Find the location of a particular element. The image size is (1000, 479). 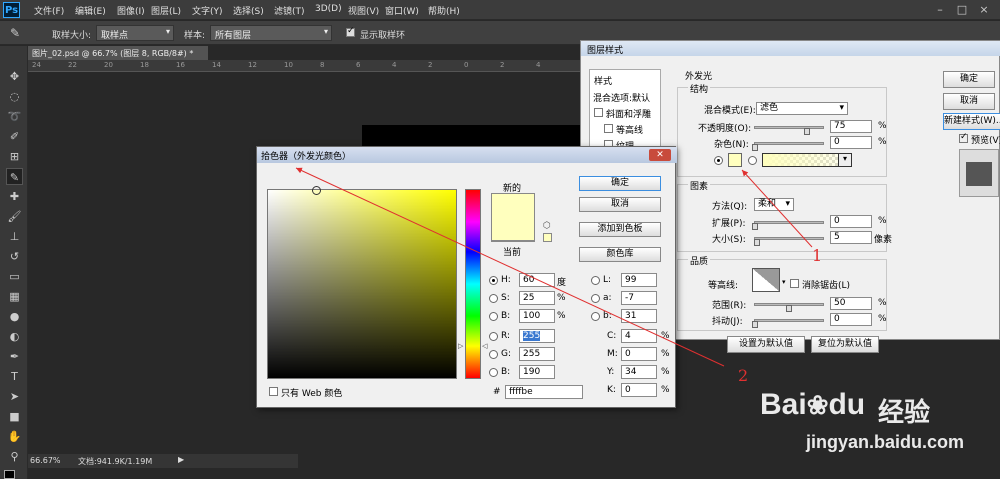

watermark-brand: Bai❀du is located at coordinates (813, 404).